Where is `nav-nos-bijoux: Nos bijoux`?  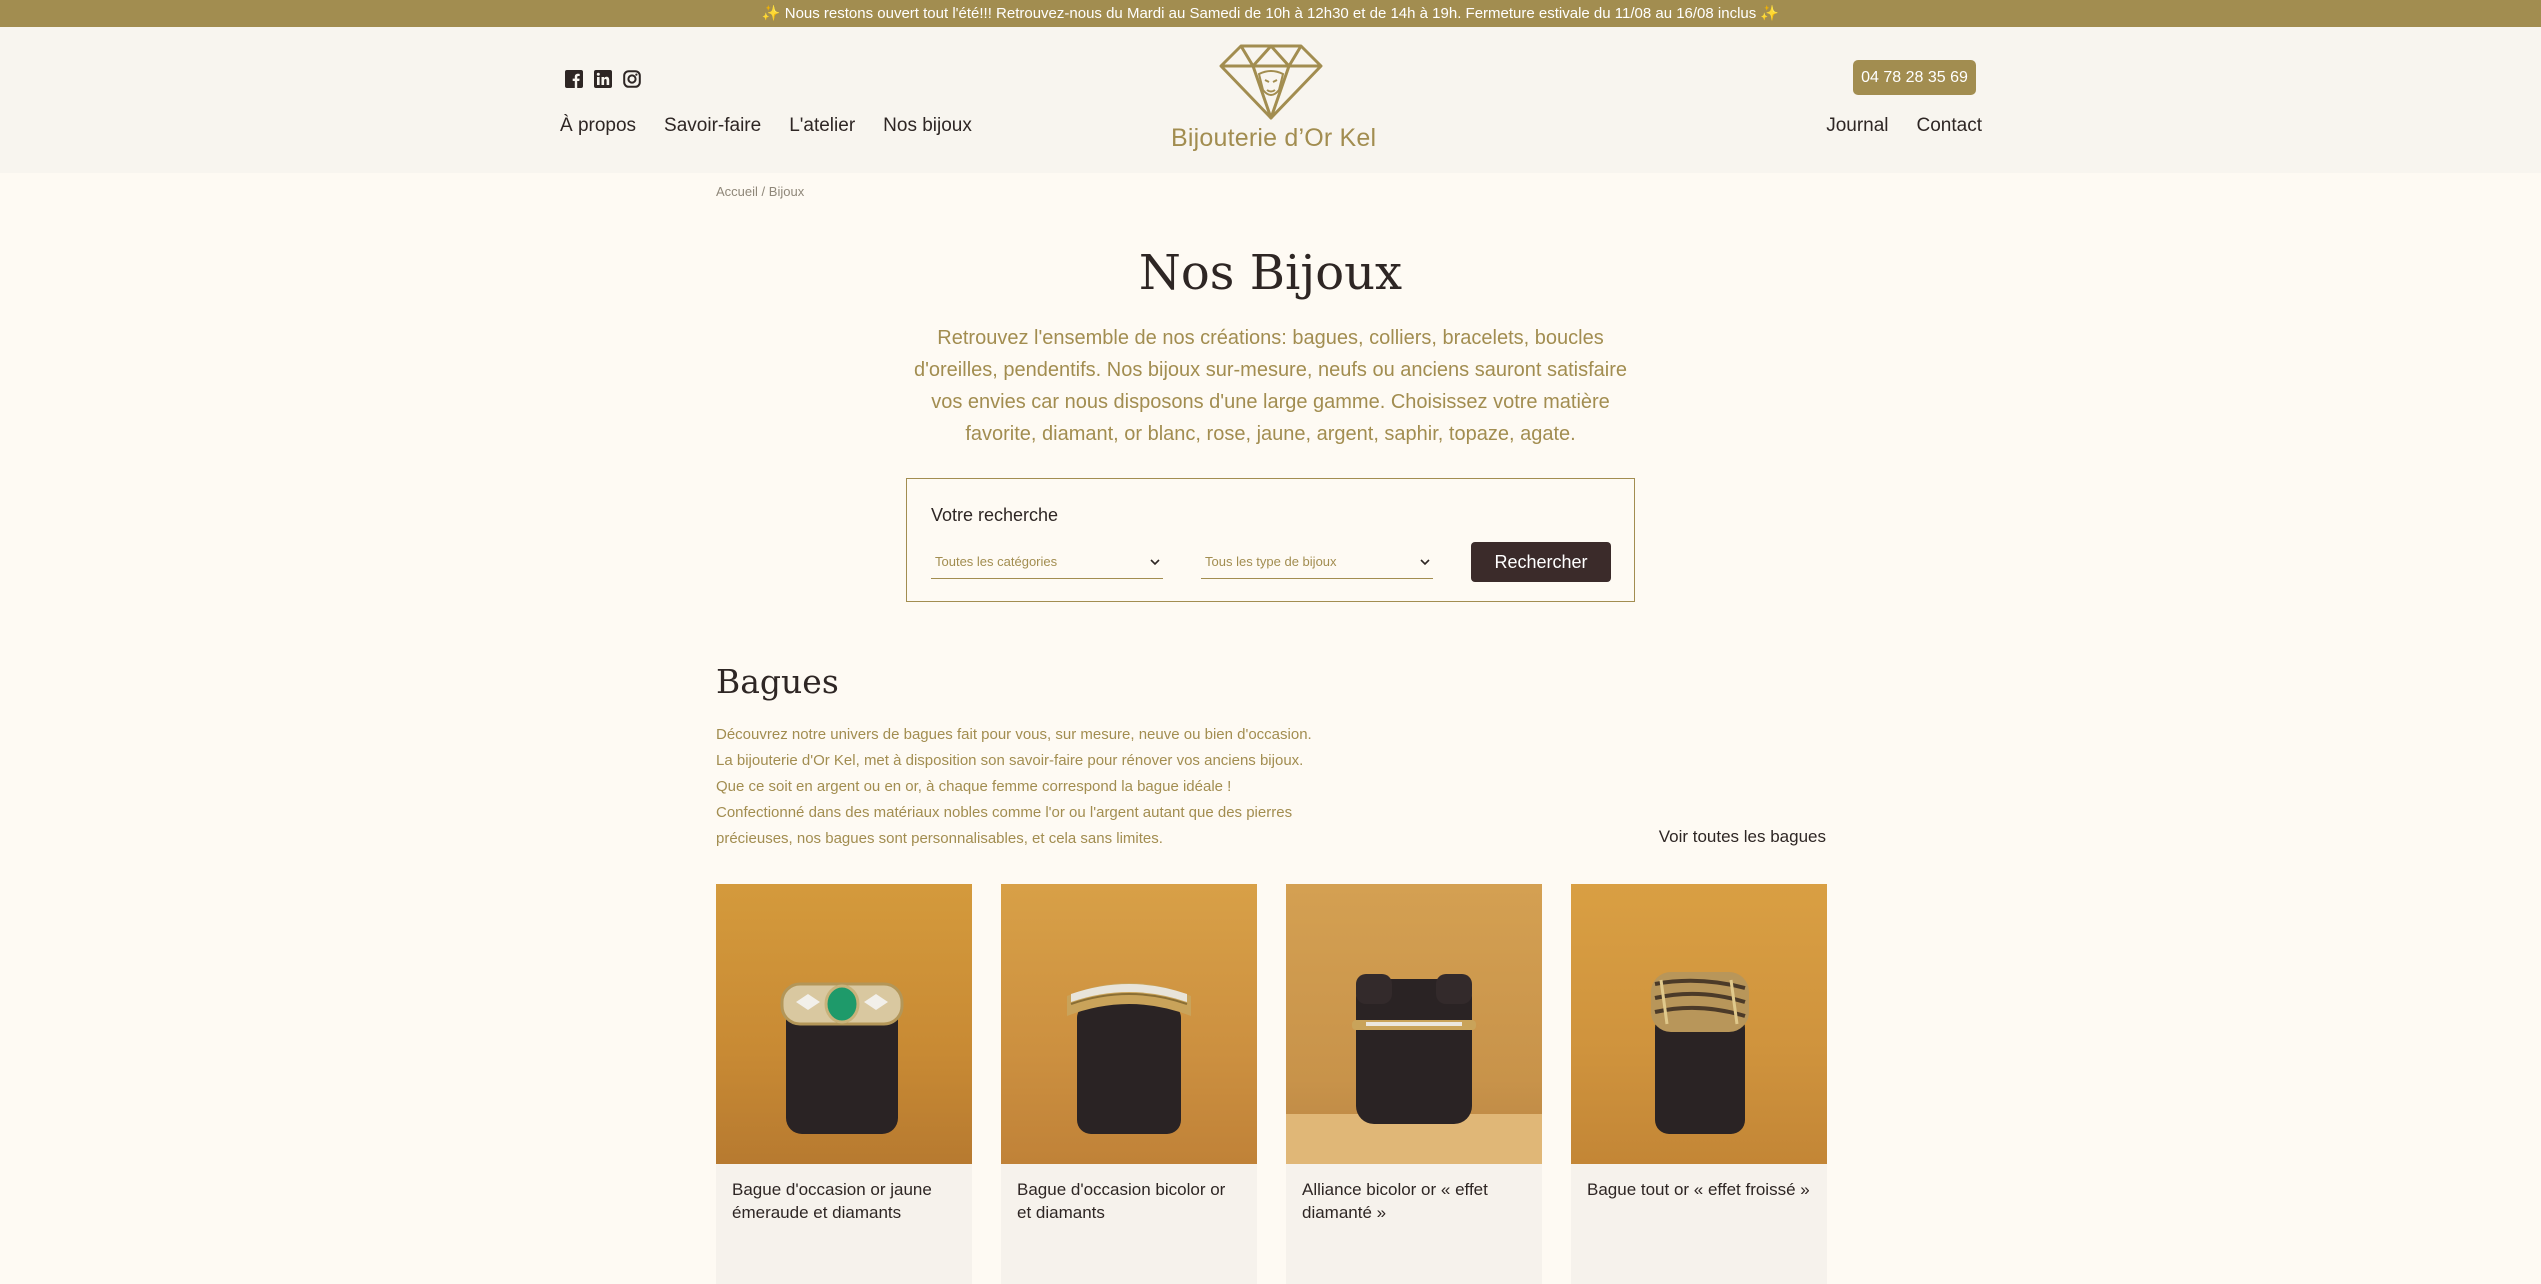
nav-nos-bijoux: Nos bijoux is located at coordinates (927, 126).